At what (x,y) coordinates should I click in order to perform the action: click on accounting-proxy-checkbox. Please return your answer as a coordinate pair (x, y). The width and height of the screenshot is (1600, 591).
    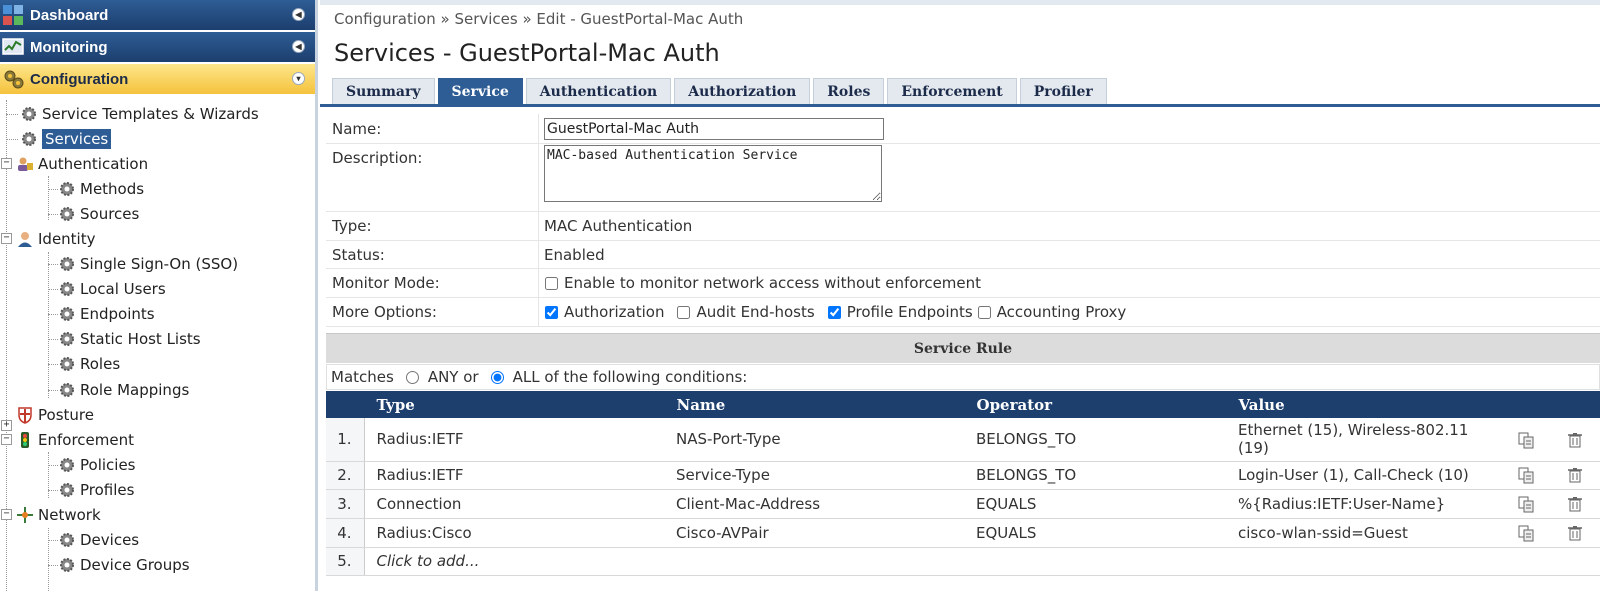
    Looking at the image, I should click on (984, 312).